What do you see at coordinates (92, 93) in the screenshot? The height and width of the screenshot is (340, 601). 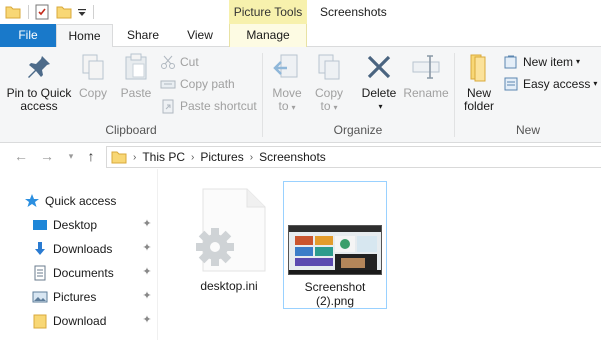 I see `copy-label: Copy` at bounding box center [92, 93].